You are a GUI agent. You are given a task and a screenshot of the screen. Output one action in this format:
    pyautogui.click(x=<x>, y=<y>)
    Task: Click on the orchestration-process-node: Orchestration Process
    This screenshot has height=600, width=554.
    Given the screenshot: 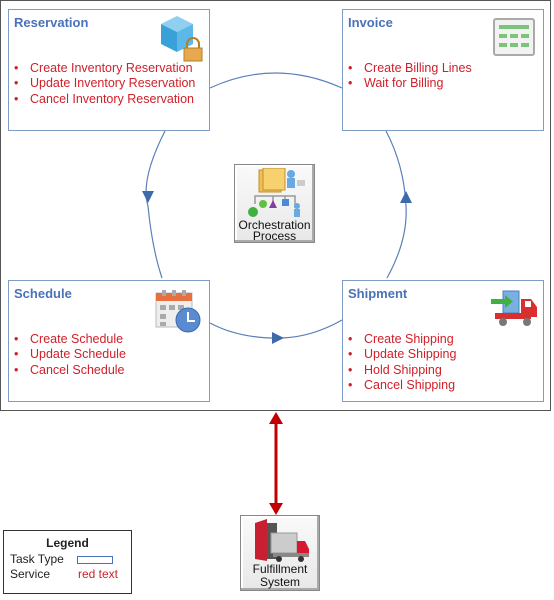 What is the action you would take?
    pyautogui.click(x=274, y=203)
    